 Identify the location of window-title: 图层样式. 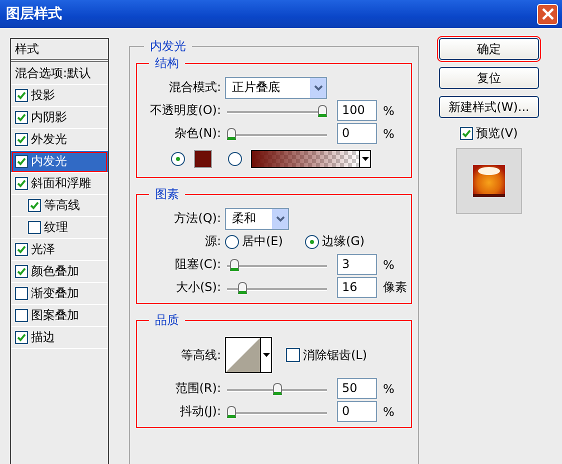
(34, 14).